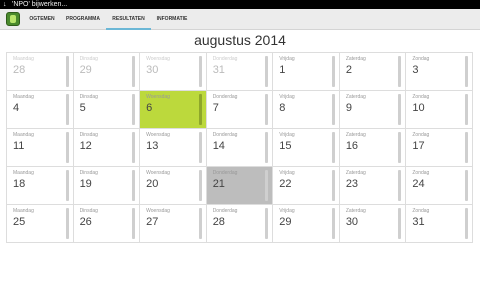 The width and height of the screenshot is (480, 300). What do you see at coordinates (240, 186) in the screenshot?
I see `calendar-day-cell: Donderdag 21` at bounding box center [240, 186].